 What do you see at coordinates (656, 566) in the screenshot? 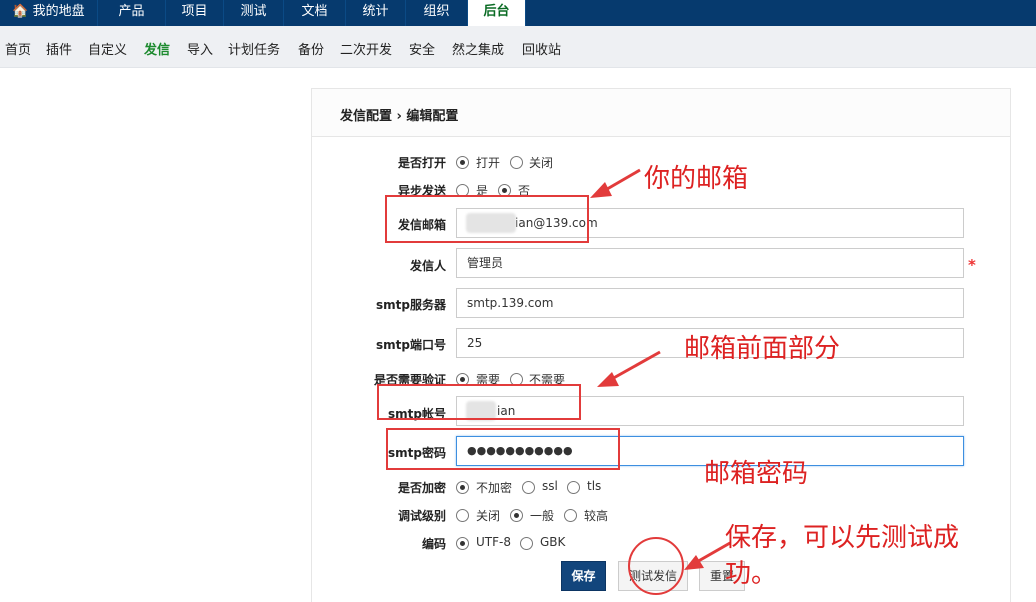
I see `circle-test-button` at bounding box center [656, 566].